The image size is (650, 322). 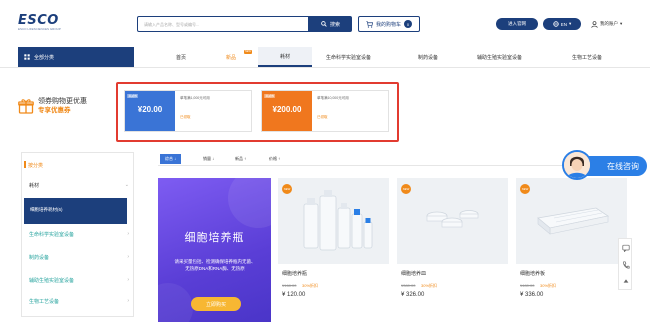 What do you see at coordinates (623, 166) in the screenshot?
I see `chat-label: 在线咨询` at bounding box center [623, 166].